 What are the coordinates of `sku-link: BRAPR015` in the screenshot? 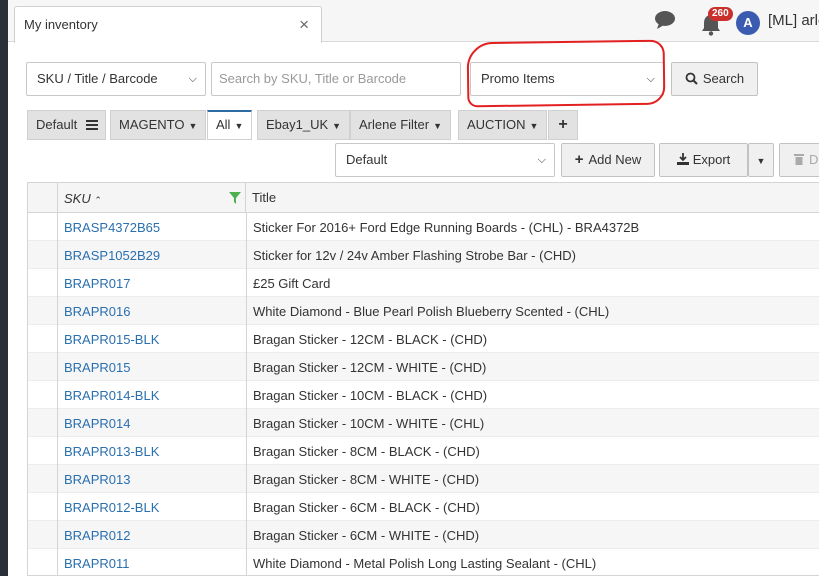 It's located at (97, 367).